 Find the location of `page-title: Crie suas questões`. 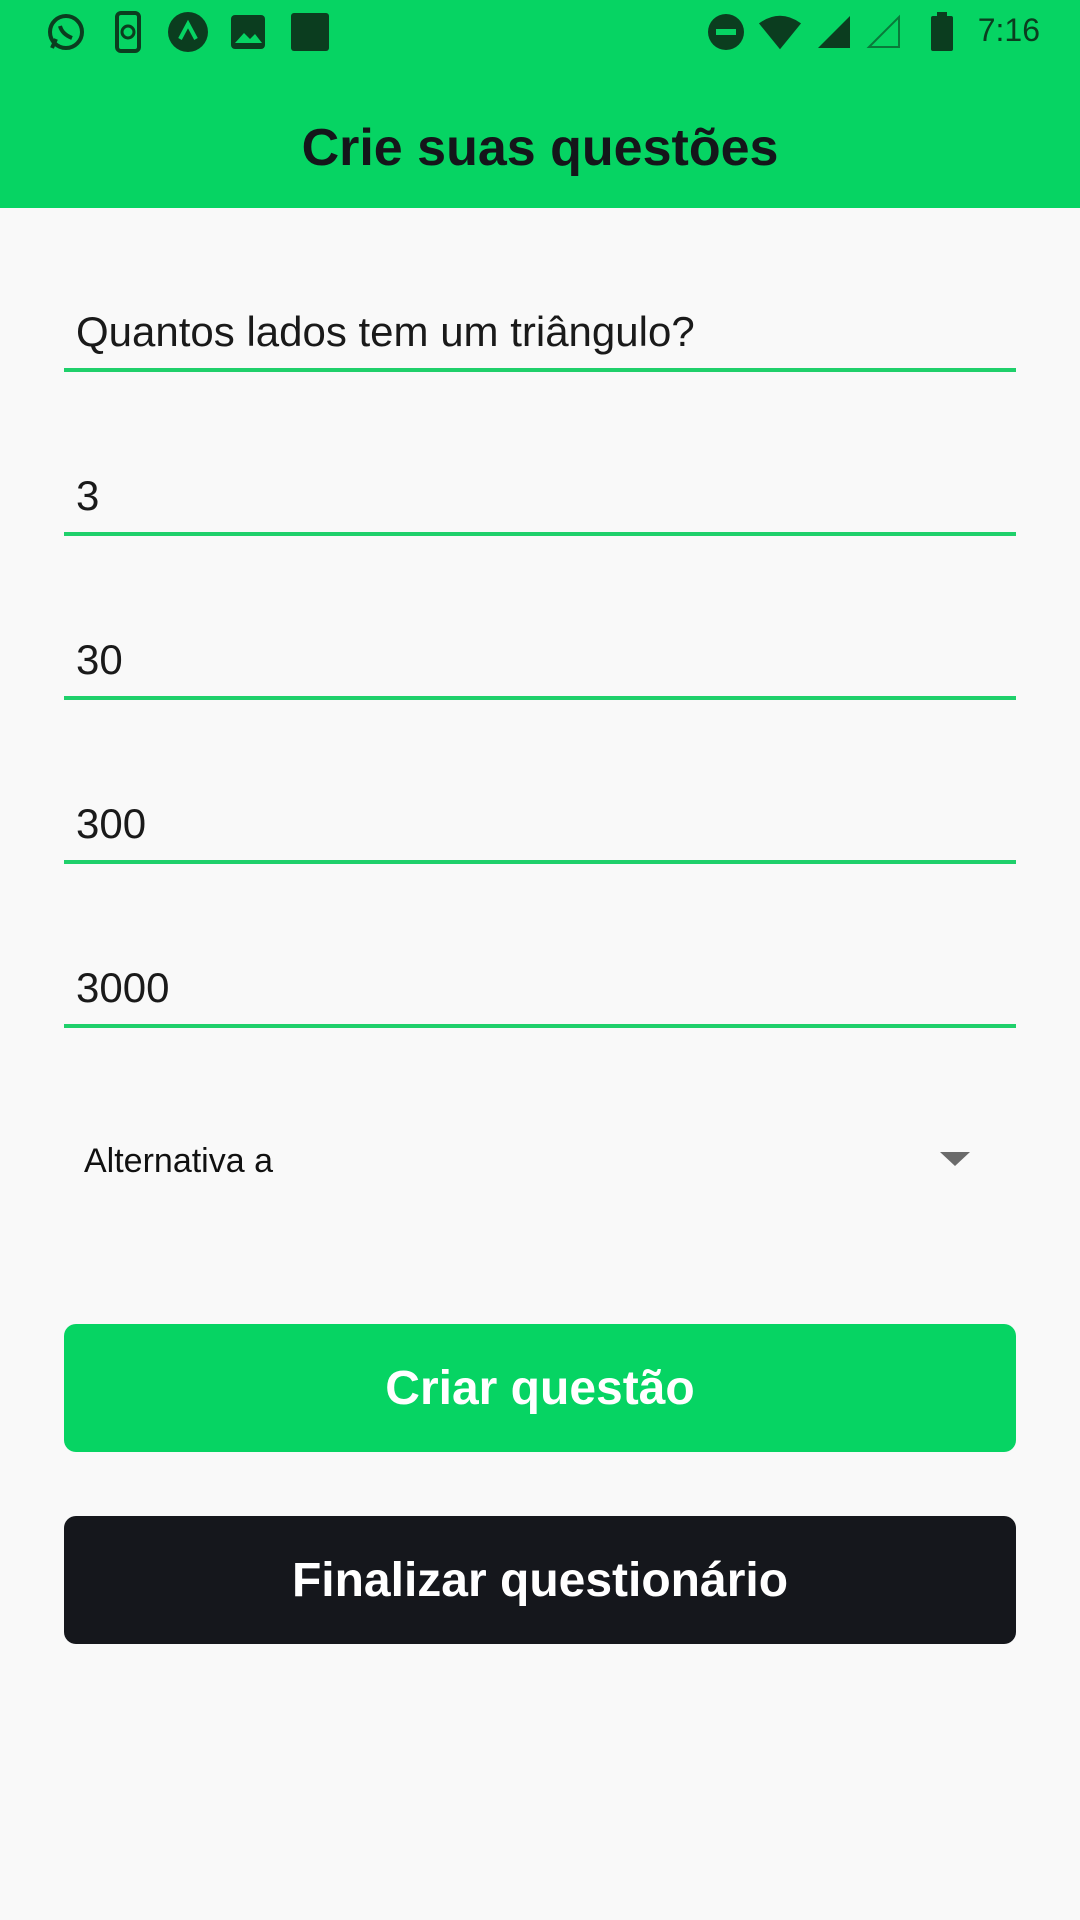

page-title: Crie suas questões is located at coordinates (540, 148).